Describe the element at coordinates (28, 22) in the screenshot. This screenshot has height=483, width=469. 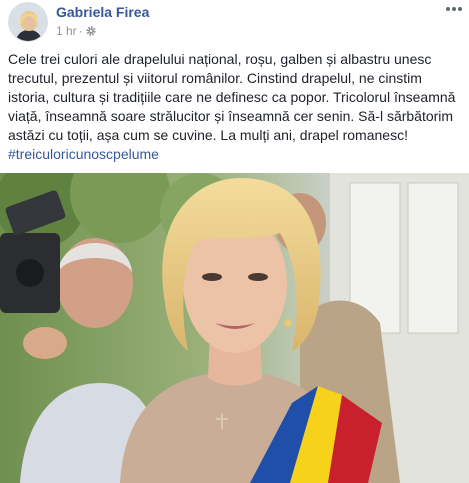
I see `avatar` at that location.